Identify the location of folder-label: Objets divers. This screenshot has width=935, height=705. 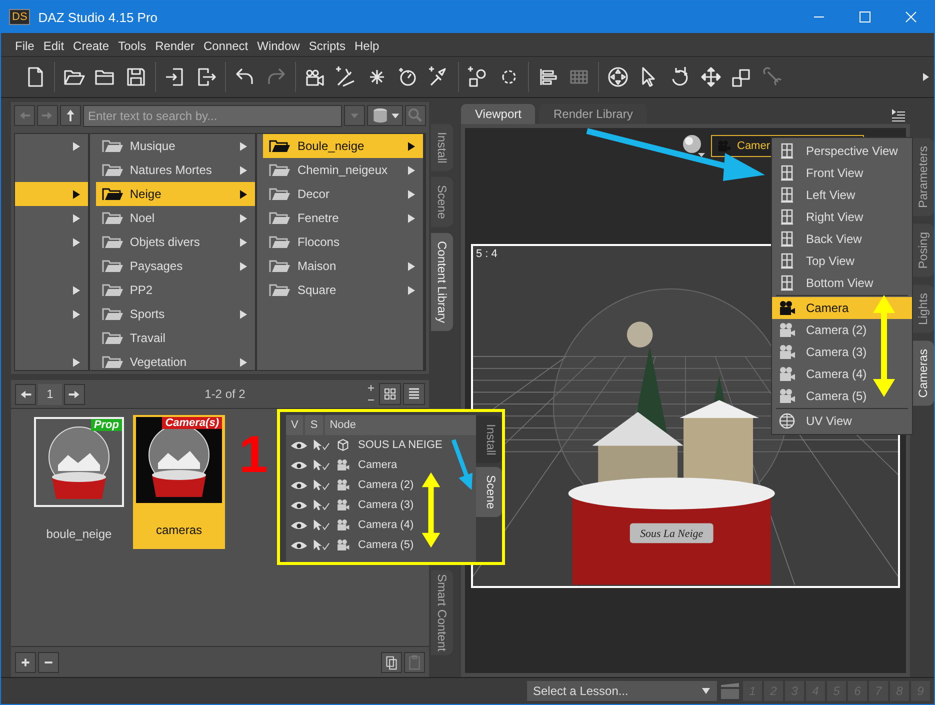
(165, 242).